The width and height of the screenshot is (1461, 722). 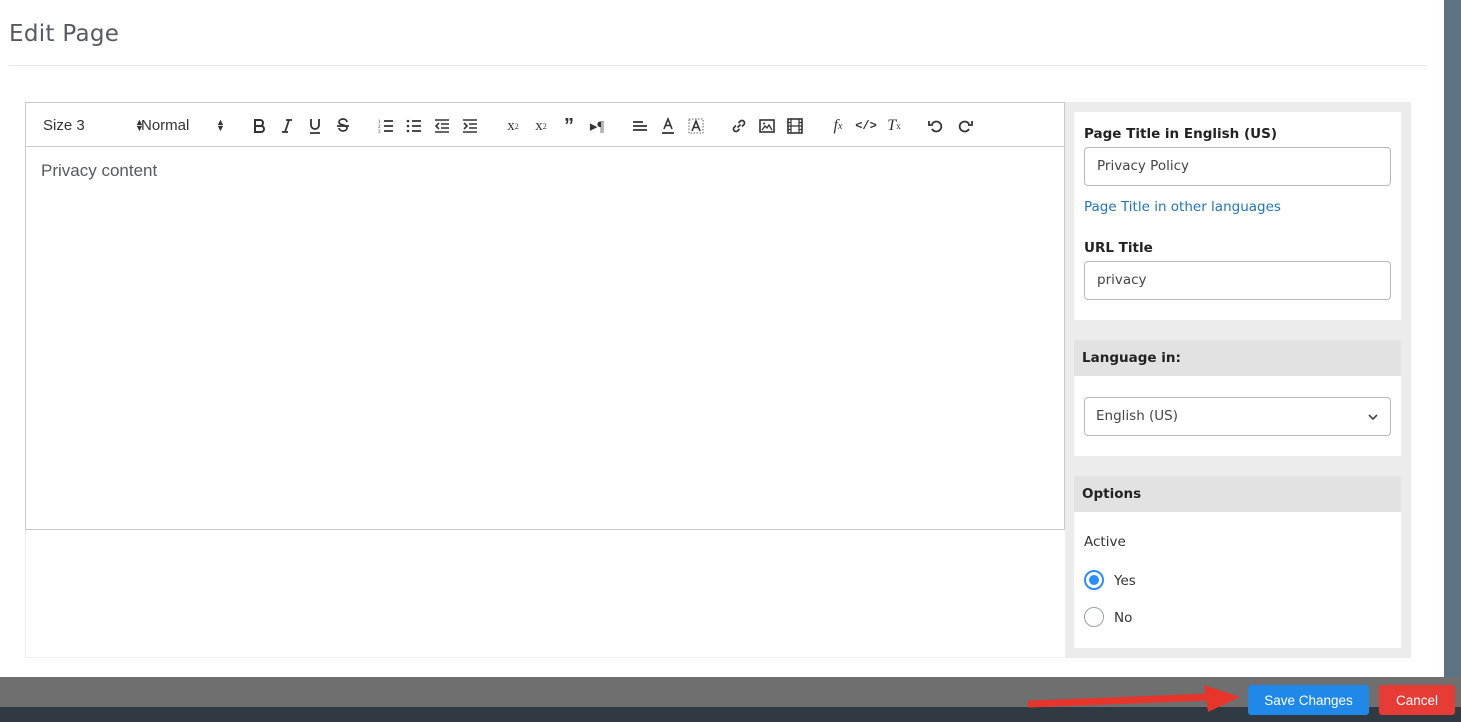 What do you see at coordinates (1105, 542) in the screenshot?
I see `active-label: Active` at bounding box center [1105, 542].